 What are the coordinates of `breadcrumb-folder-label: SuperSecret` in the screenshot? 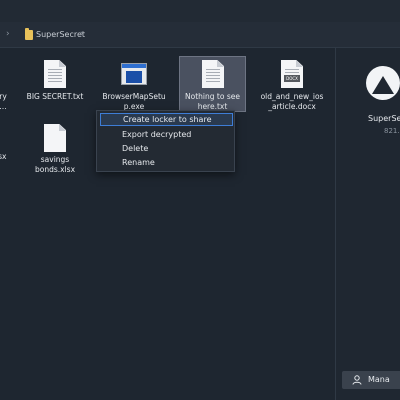 It's located at (60, 34).